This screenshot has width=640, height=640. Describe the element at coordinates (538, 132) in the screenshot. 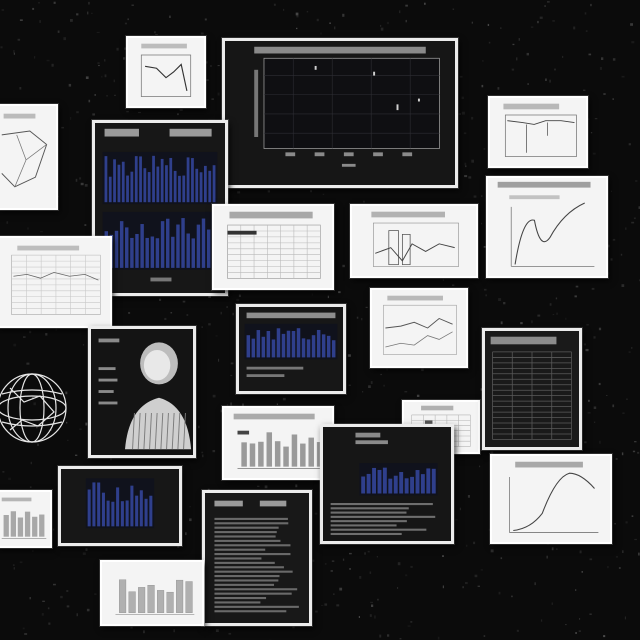

I see `card-line-chart-top-right` at that location.